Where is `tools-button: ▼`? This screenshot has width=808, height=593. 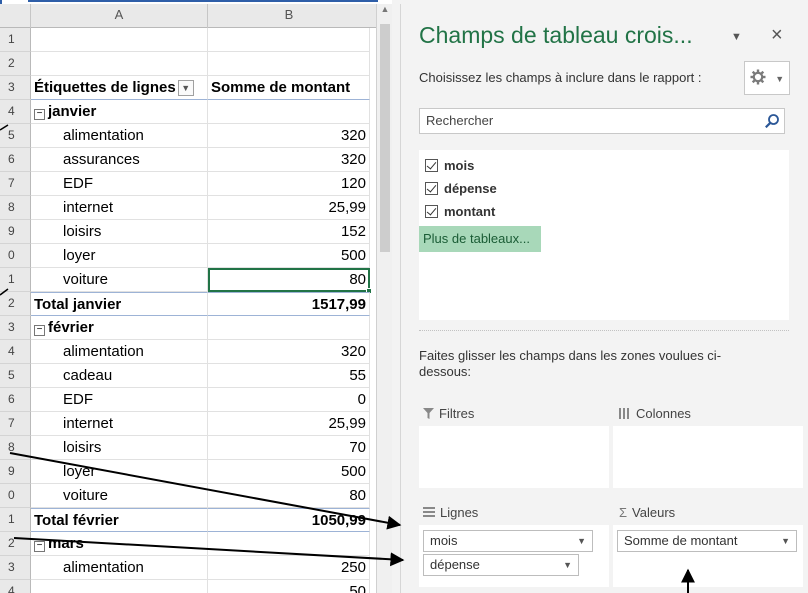 tools-button: ▼ is located at coordinates (767, 78).